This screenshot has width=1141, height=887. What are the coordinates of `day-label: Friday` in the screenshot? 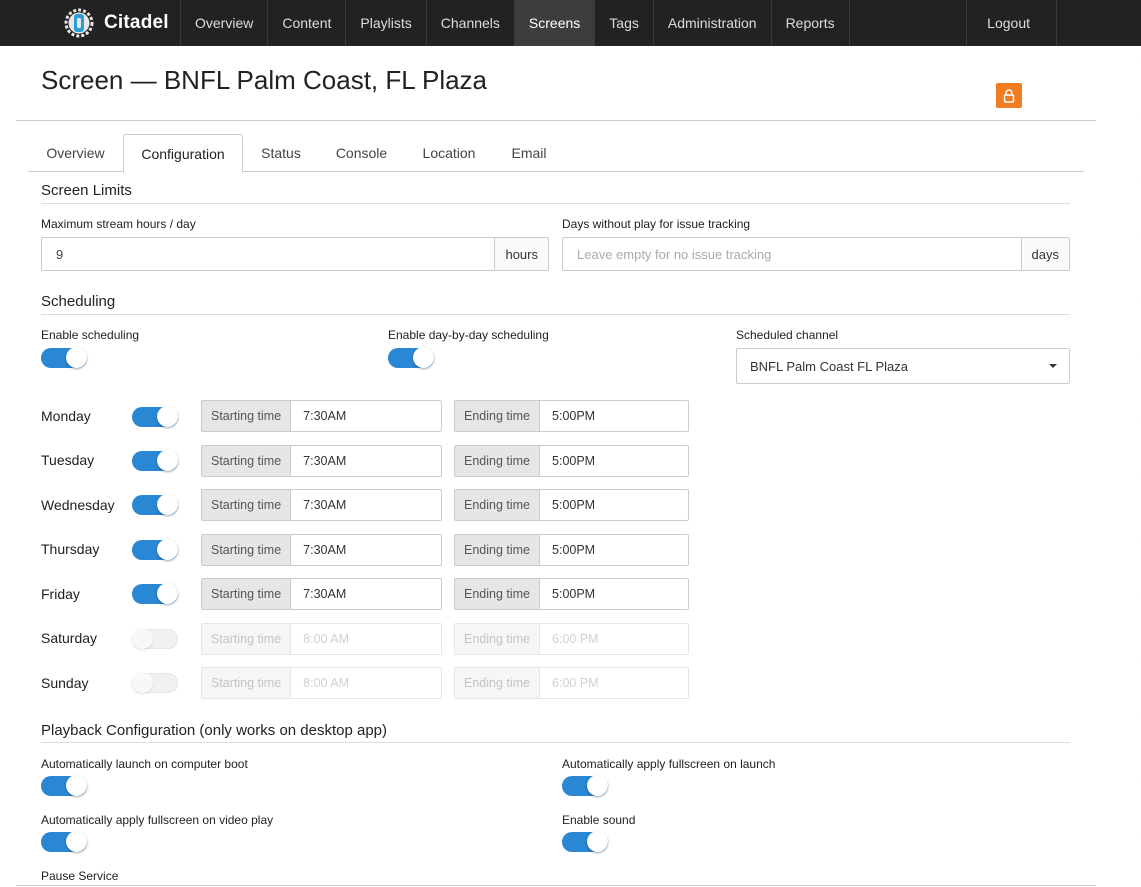 It's located at (60, 594).